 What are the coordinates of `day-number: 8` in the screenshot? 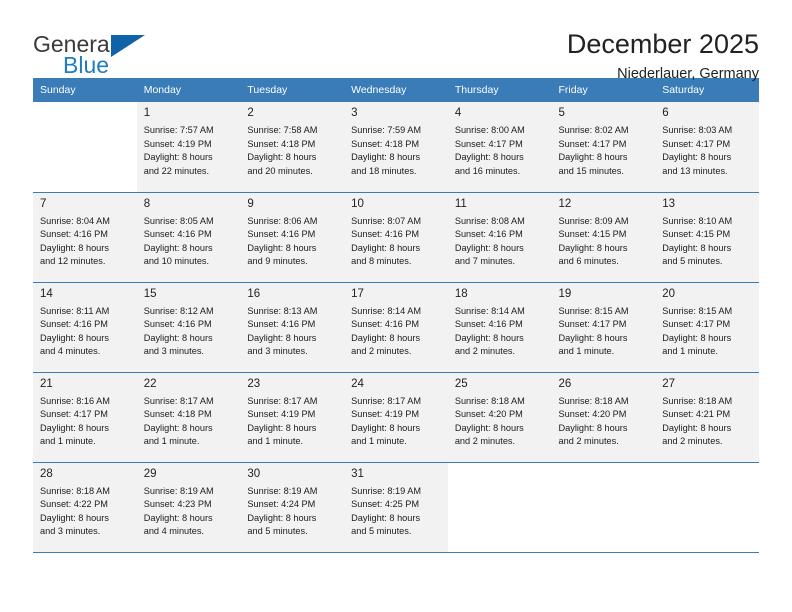 It's located at (147, 203).